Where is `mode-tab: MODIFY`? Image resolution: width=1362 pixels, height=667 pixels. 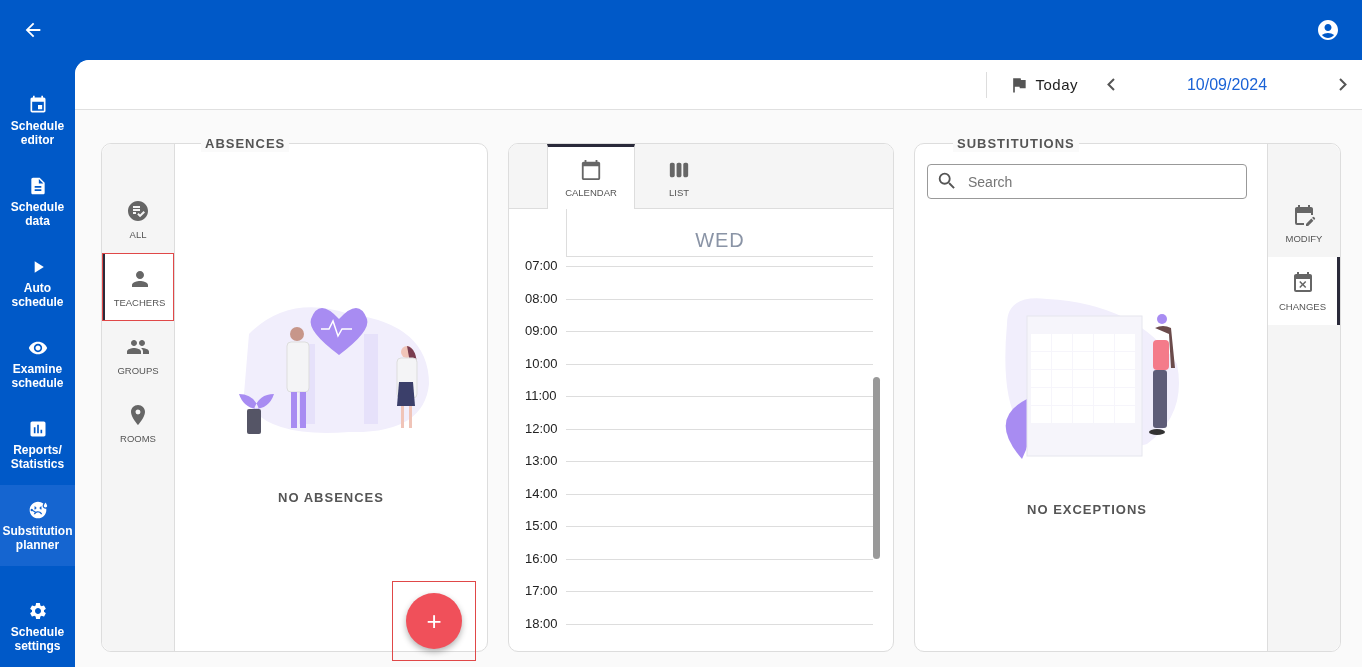
mode-tab: MODIFY is located at coordinates (1304, 223).